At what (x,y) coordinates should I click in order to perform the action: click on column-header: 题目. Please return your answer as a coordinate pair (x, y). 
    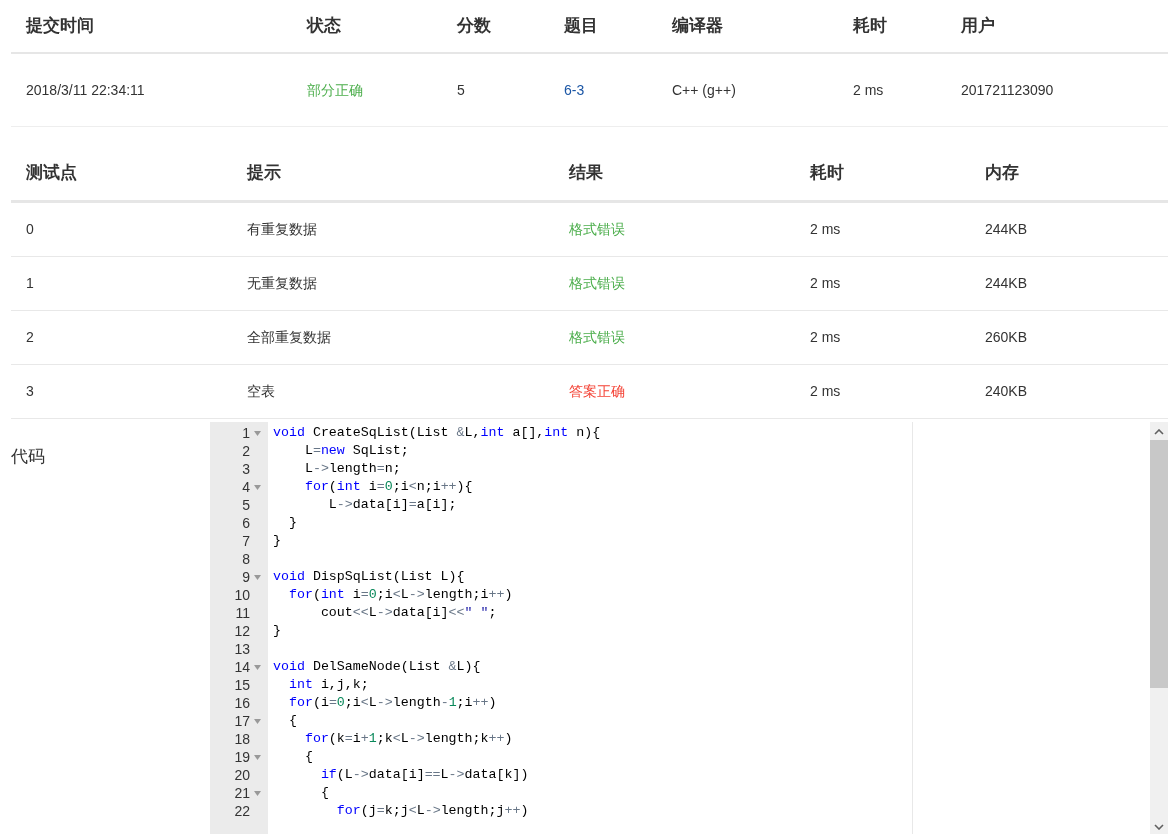
    Looking at the image, I should click on (581, 26).